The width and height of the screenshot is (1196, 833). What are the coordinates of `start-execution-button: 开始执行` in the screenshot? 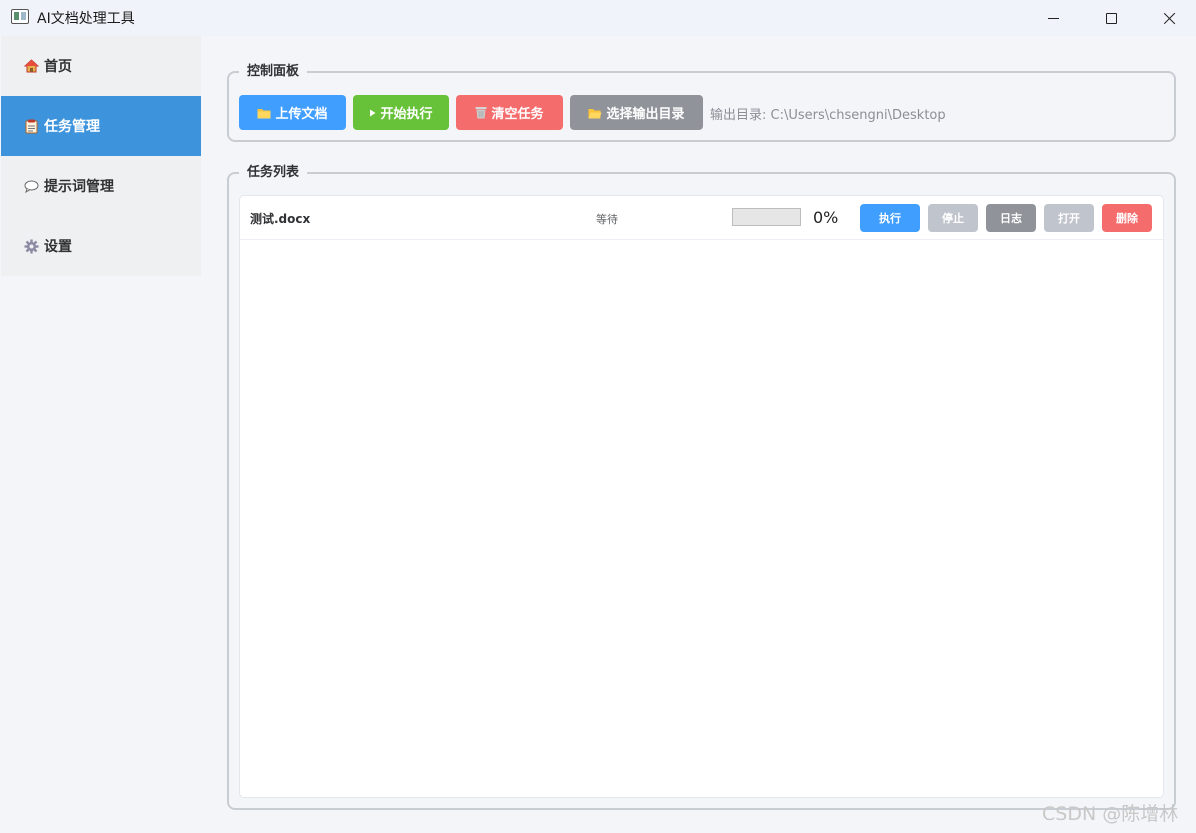 It's located at (401, 112).